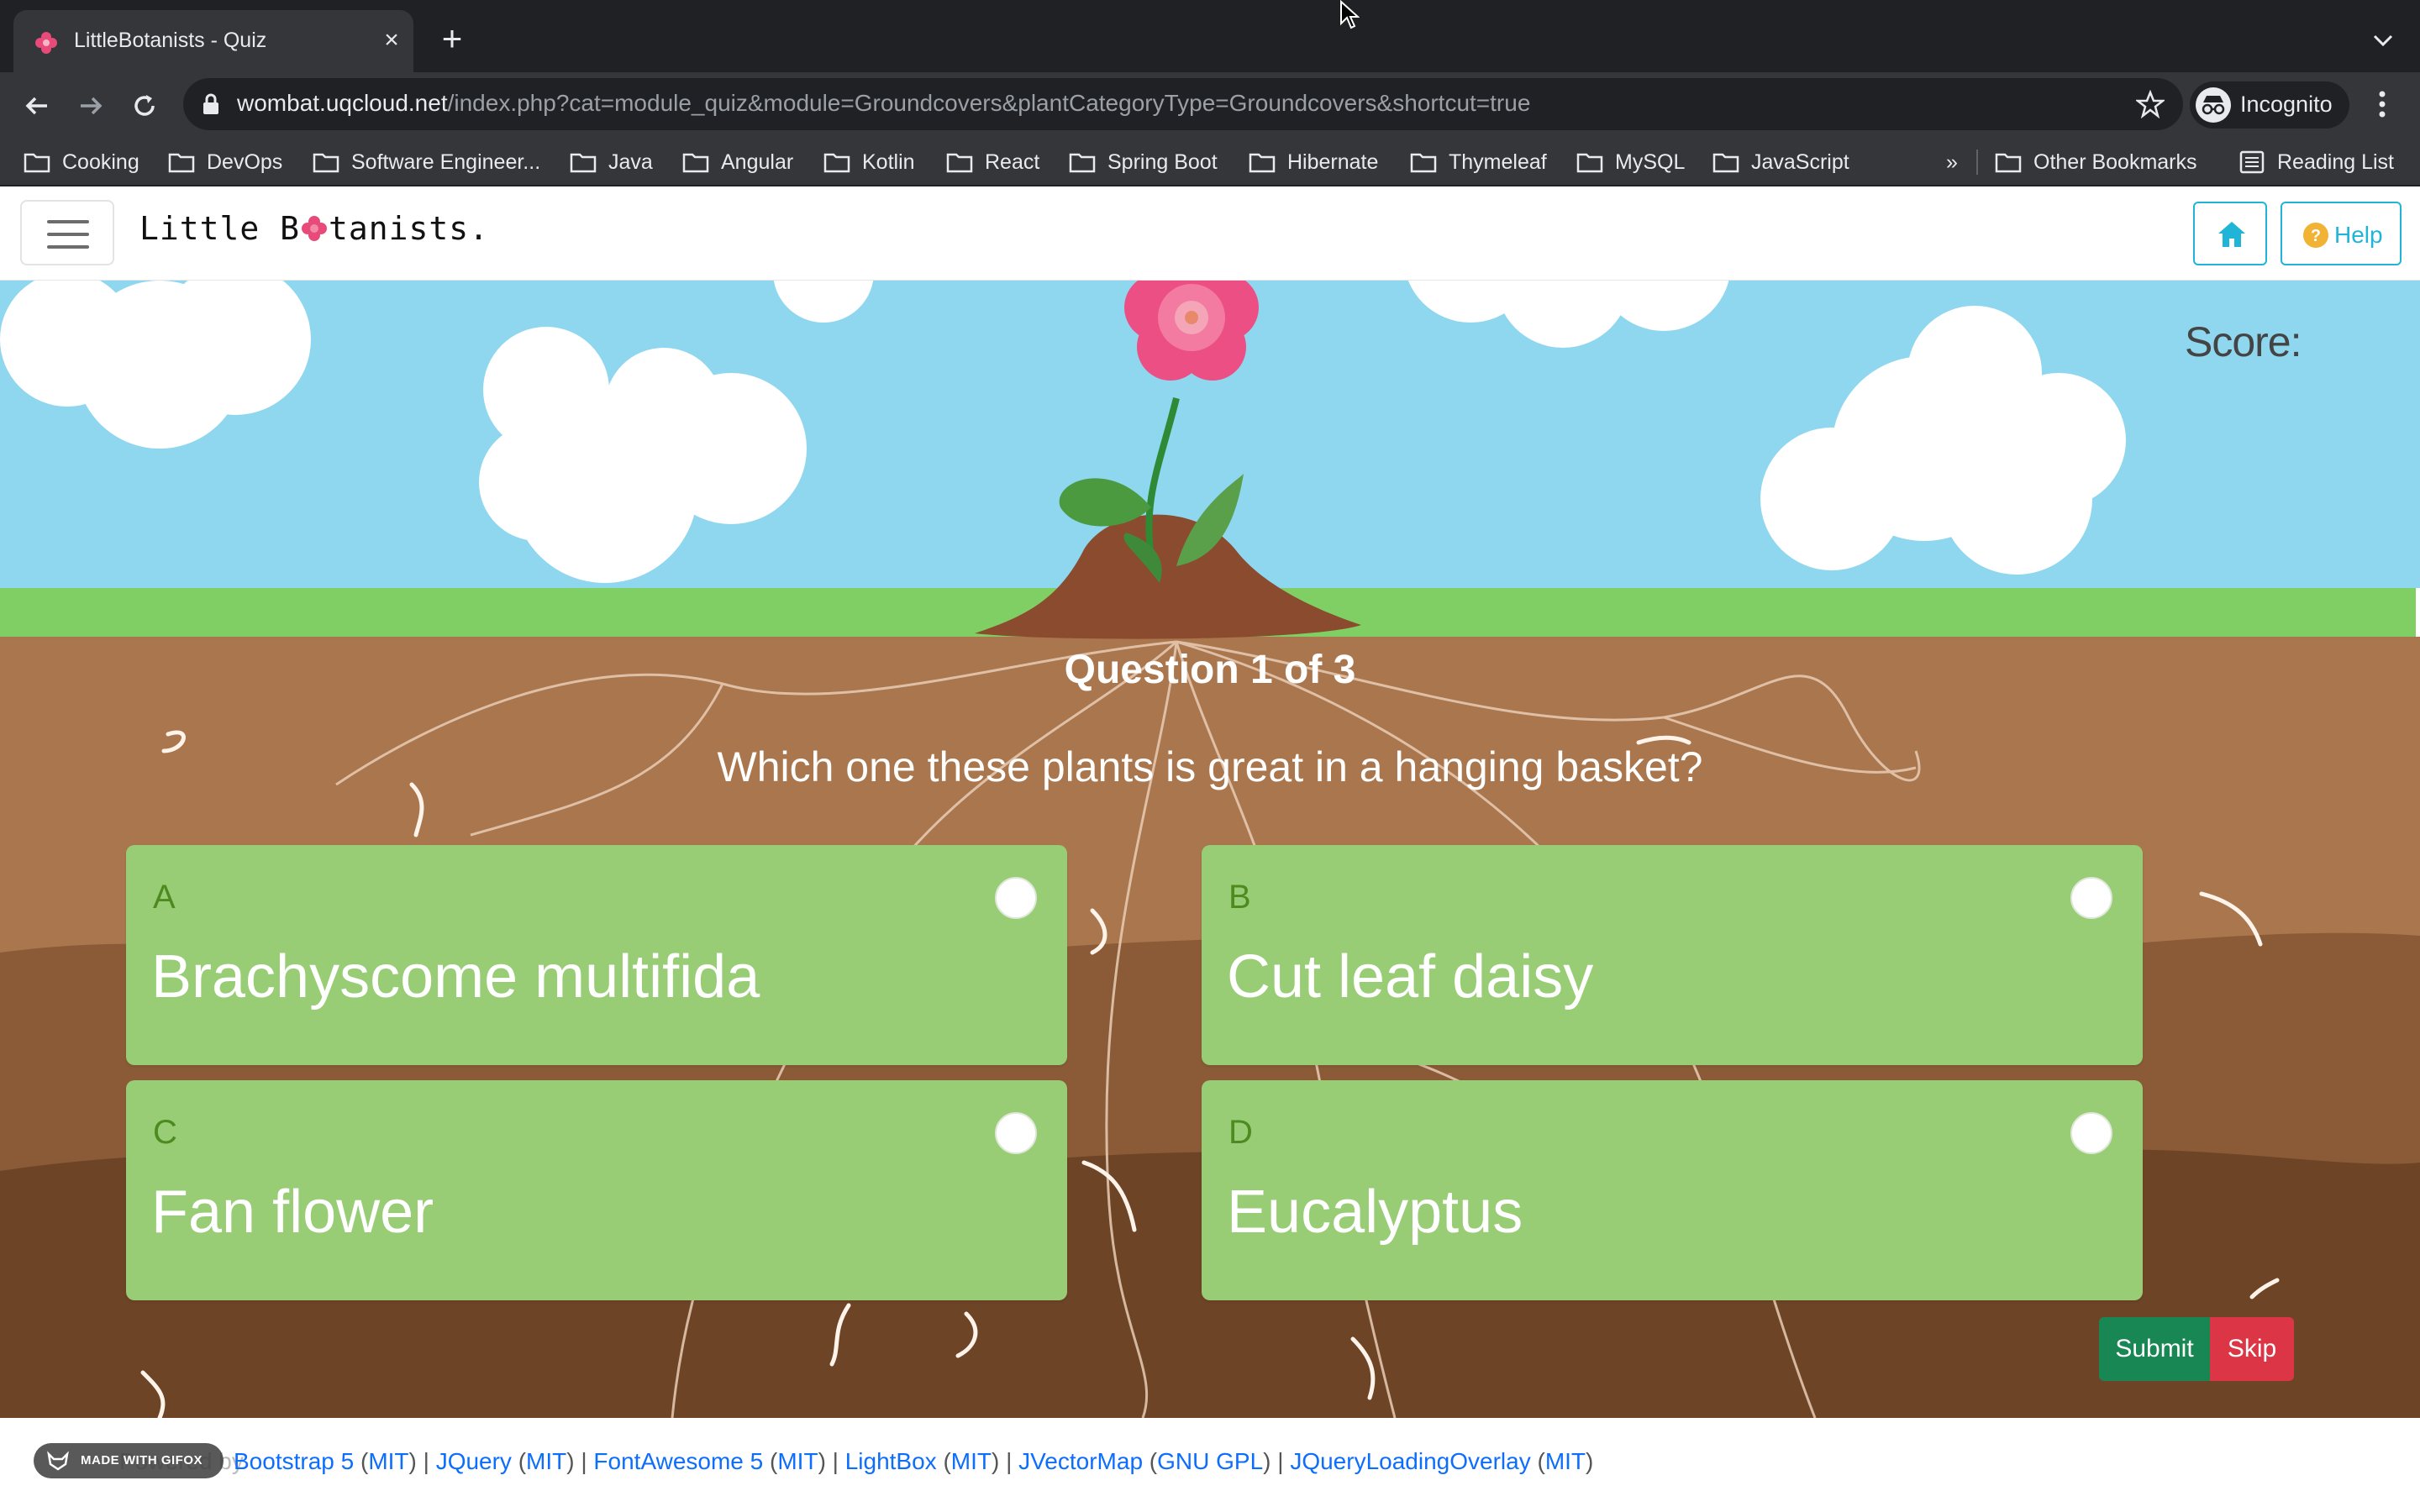 This screenshot has height=1512, width=2420. What do you see at coordinates (455, 977) in the screenshot?
I see `option-text: Brachyscome multifida` at bounding box center [455, 977].